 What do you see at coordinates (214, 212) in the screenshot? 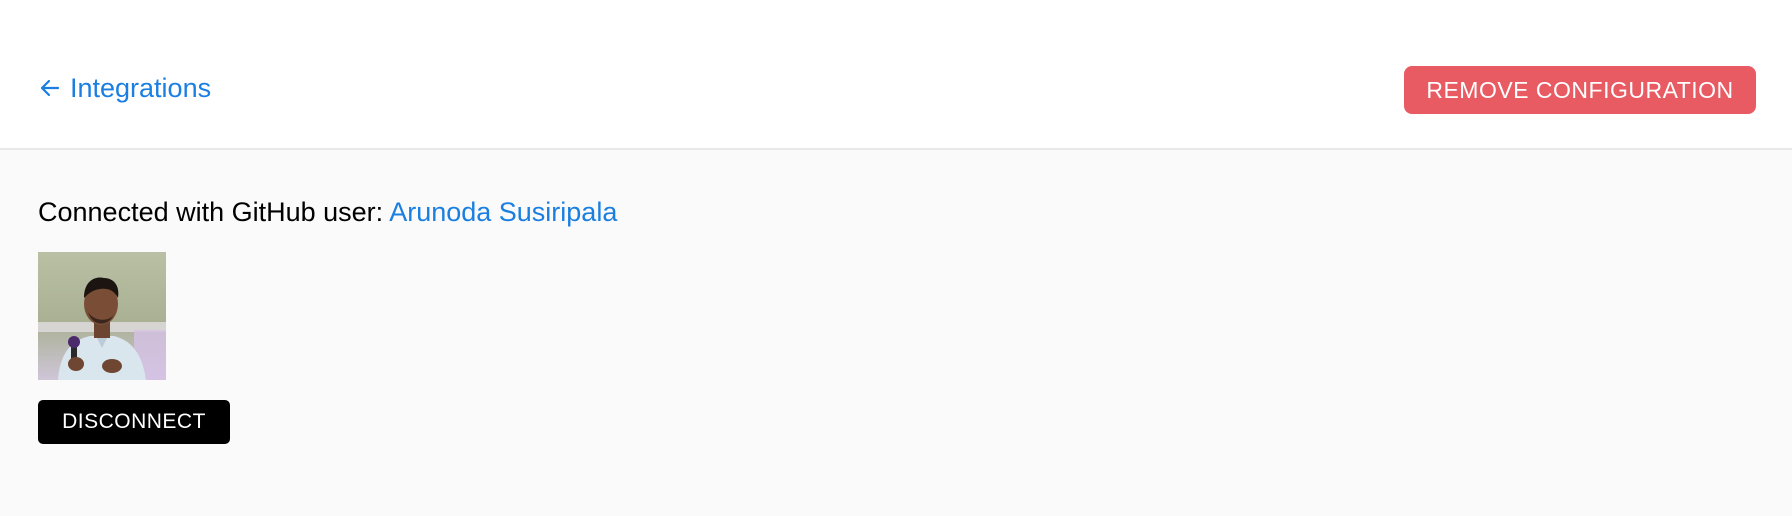
I see `connected-prefix: Connected with GitHub user:` at bounding box center [214, 212].